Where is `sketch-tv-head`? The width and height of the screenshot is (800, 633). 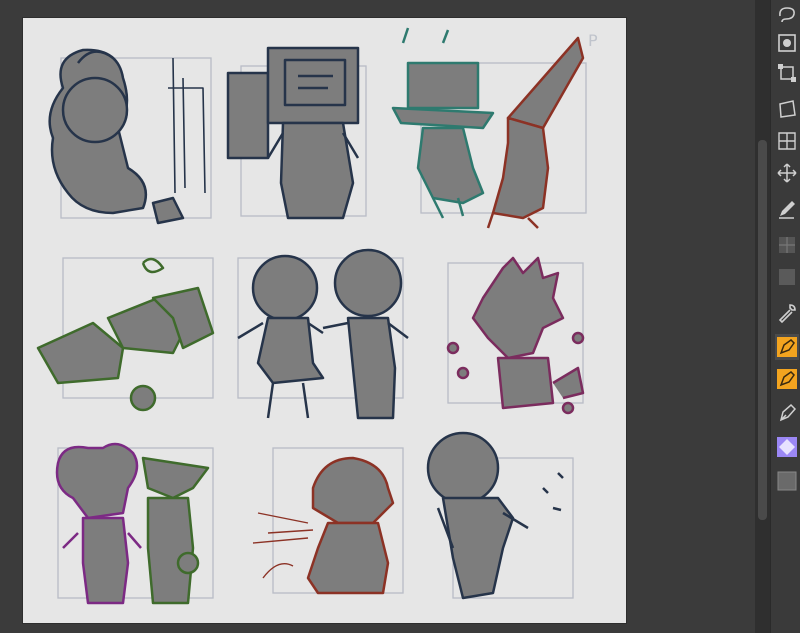
sketch-tv-head is located at coordinates (293, 133).